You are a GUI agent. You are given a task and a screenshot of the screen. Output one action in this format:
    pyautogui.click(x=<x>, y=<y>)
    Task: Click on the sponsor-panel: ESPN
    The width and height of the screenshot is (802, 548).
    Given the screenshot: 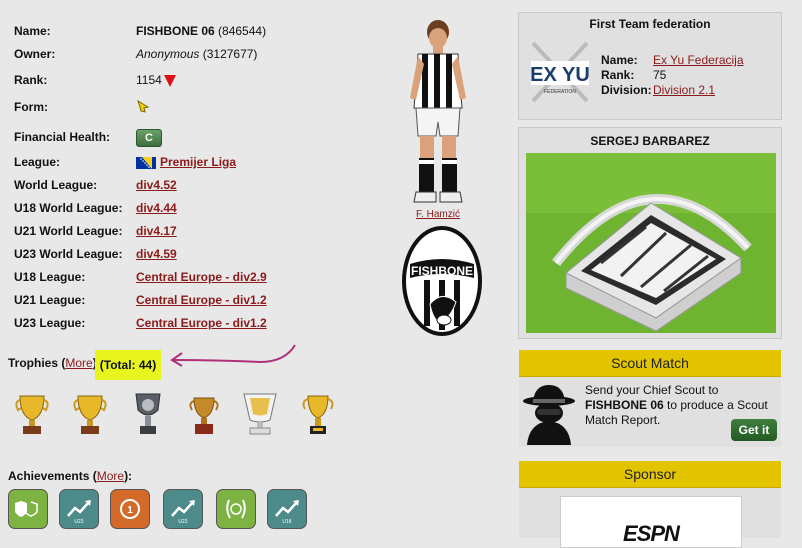 What is the action you would take?
    pyautogui.click(x=650, y=518)
    